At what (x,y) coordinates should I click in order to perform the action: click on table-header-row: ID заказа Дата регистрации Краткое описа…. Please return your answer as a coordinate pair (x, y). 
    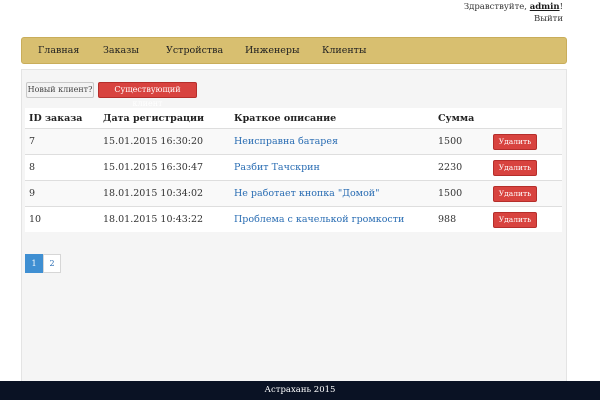
    Looking at the image, I should click on (293, 118).